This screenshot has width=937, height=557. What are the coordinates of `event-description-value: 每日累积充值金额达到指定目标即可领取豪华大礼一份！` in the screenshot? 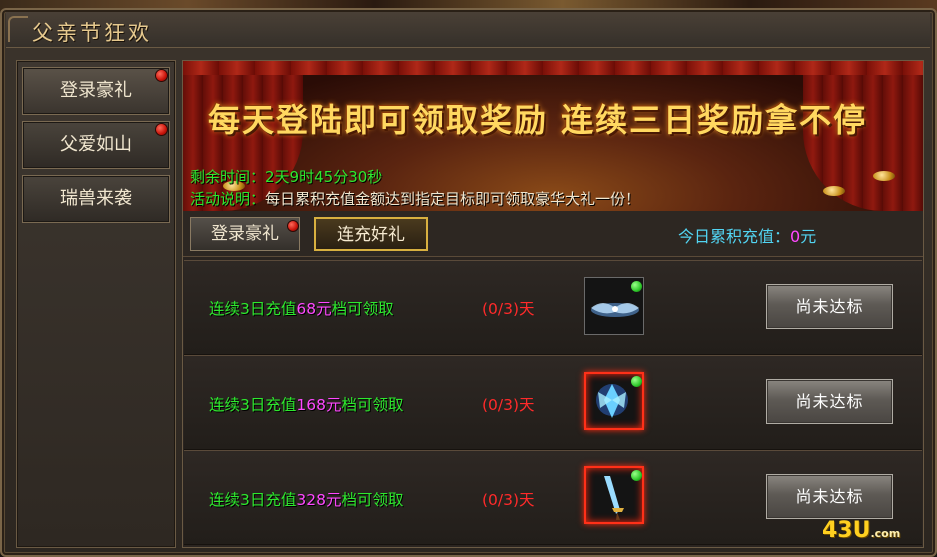 It's located at (453, 199).